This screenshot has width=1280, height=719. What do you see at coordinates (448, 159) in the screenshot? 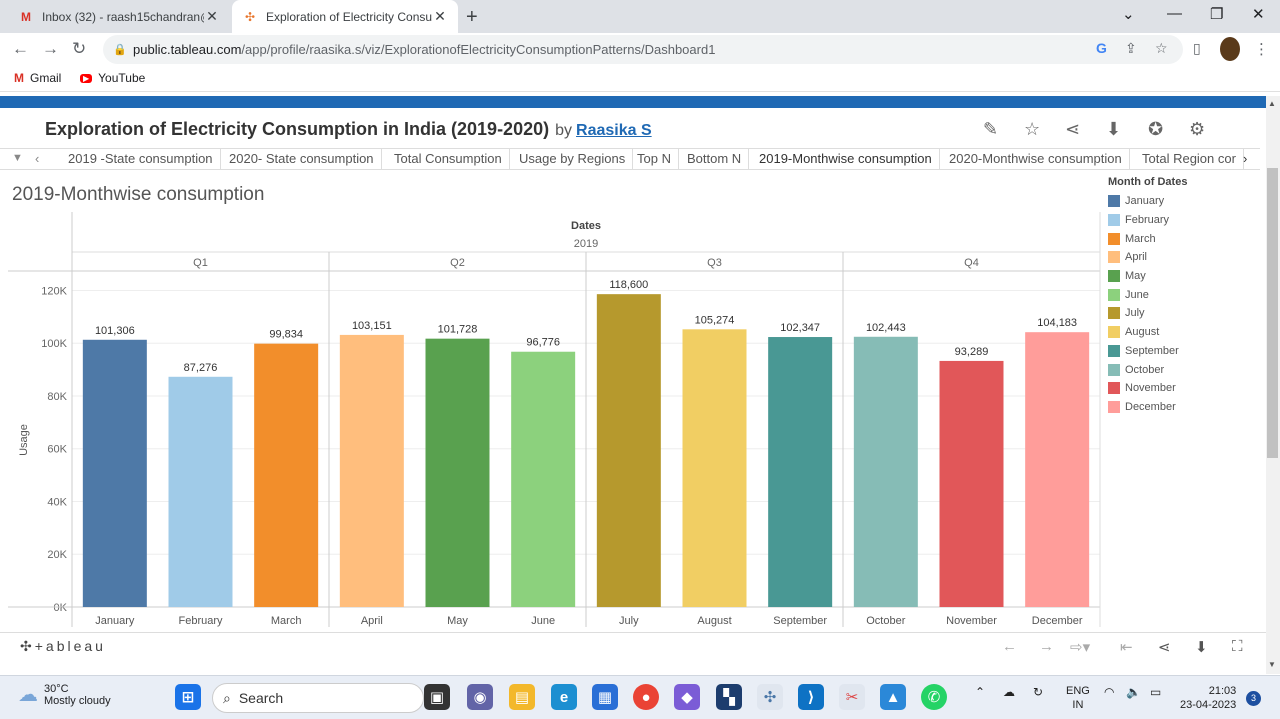
I see `sheet-tab: Total Consumption` at bounding box center [448, 159].